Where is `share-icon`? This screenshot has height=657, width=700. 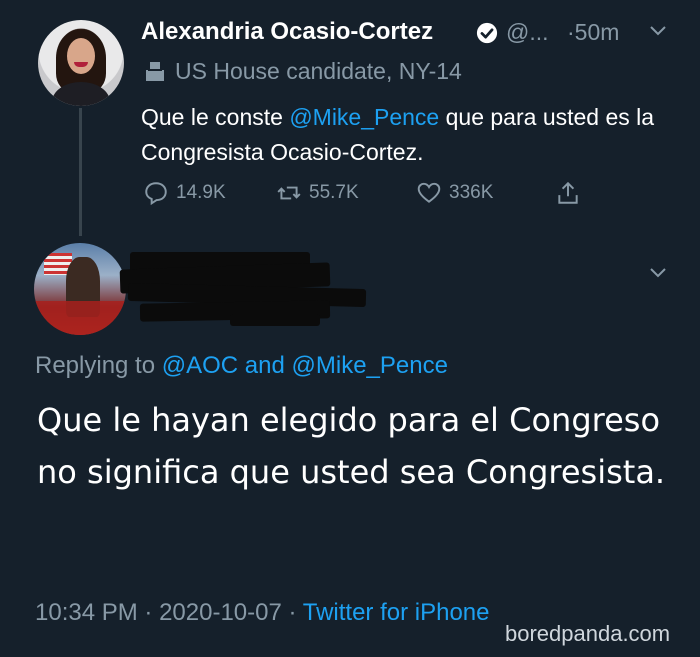
share-icon is located at coordinates (568, 192).